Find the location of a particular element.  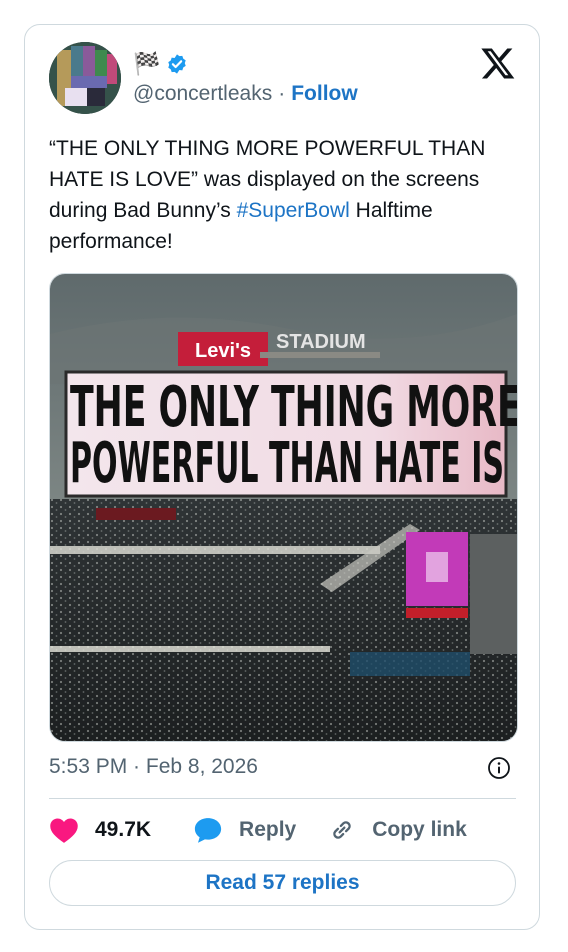

like-button: 49.7K is located at coordinates (100, 830).